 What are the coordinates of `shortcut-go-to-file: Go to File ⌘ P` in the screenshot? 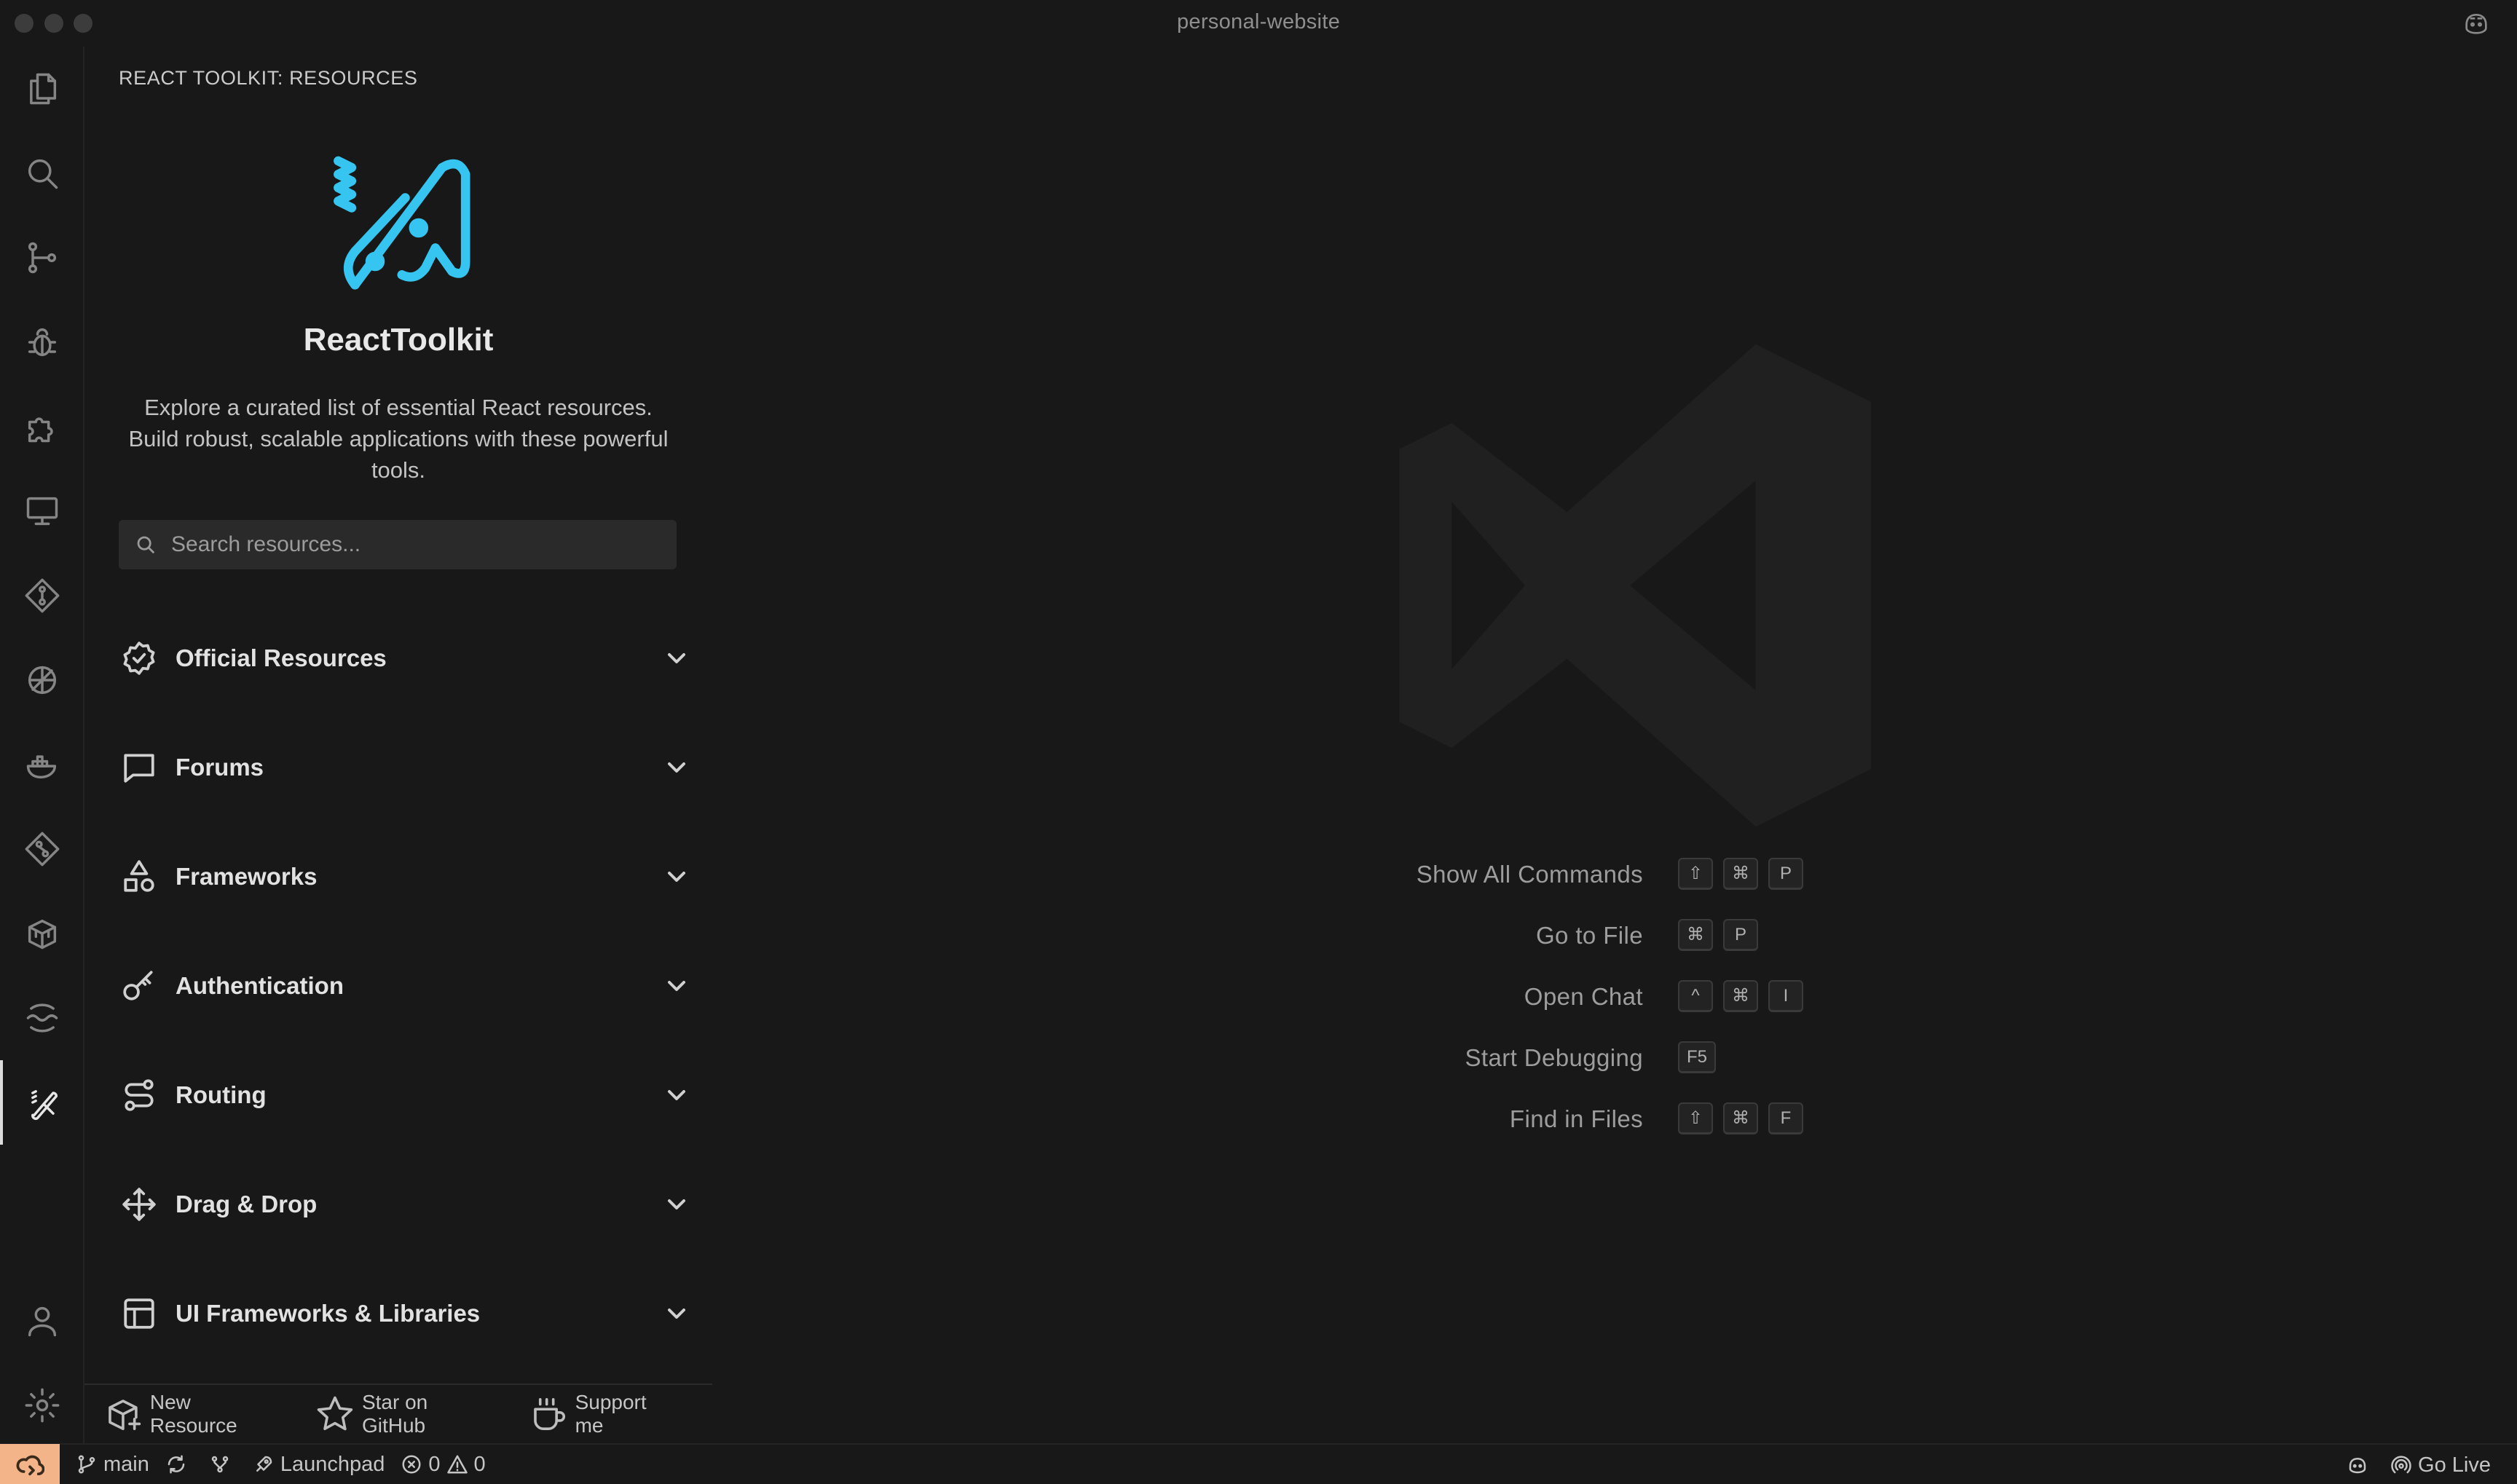 It's located at (1615, 939).